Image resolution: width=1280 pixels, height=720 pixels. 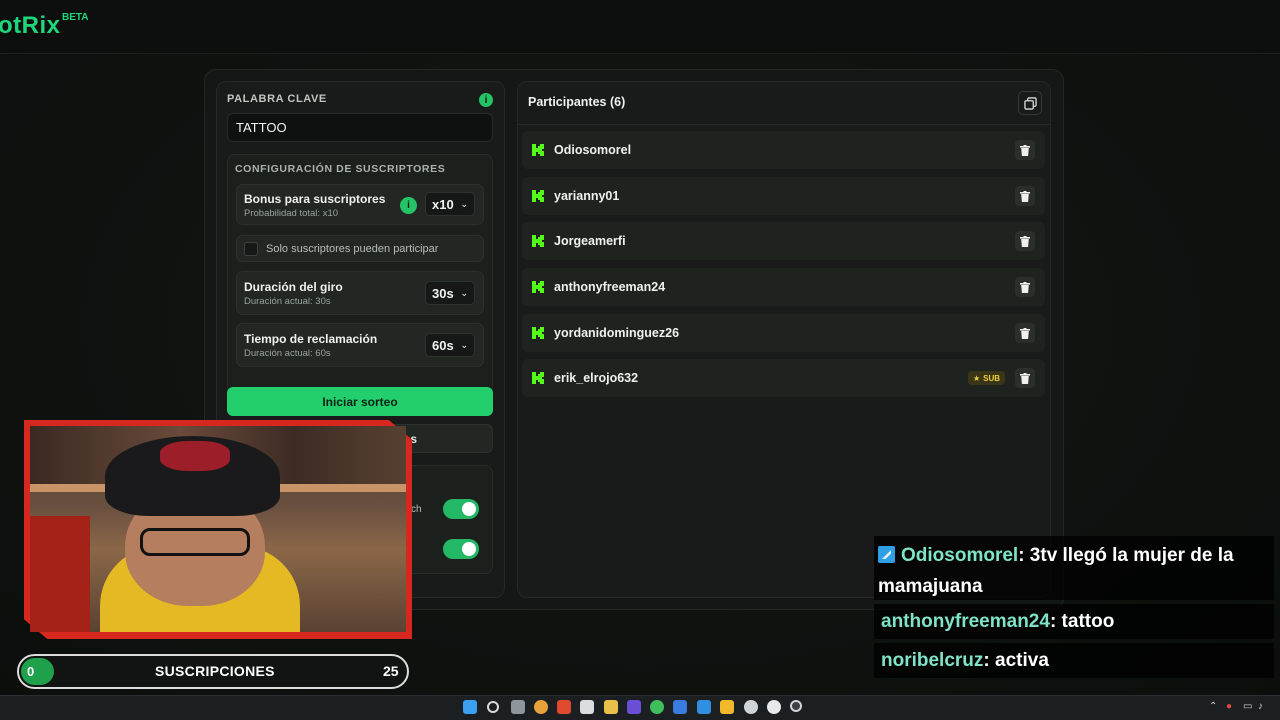 What do you see at coordinates (416, 509) in the screenshot?
I see `toggle-option-label: ch` at bounding box center [416, 509].